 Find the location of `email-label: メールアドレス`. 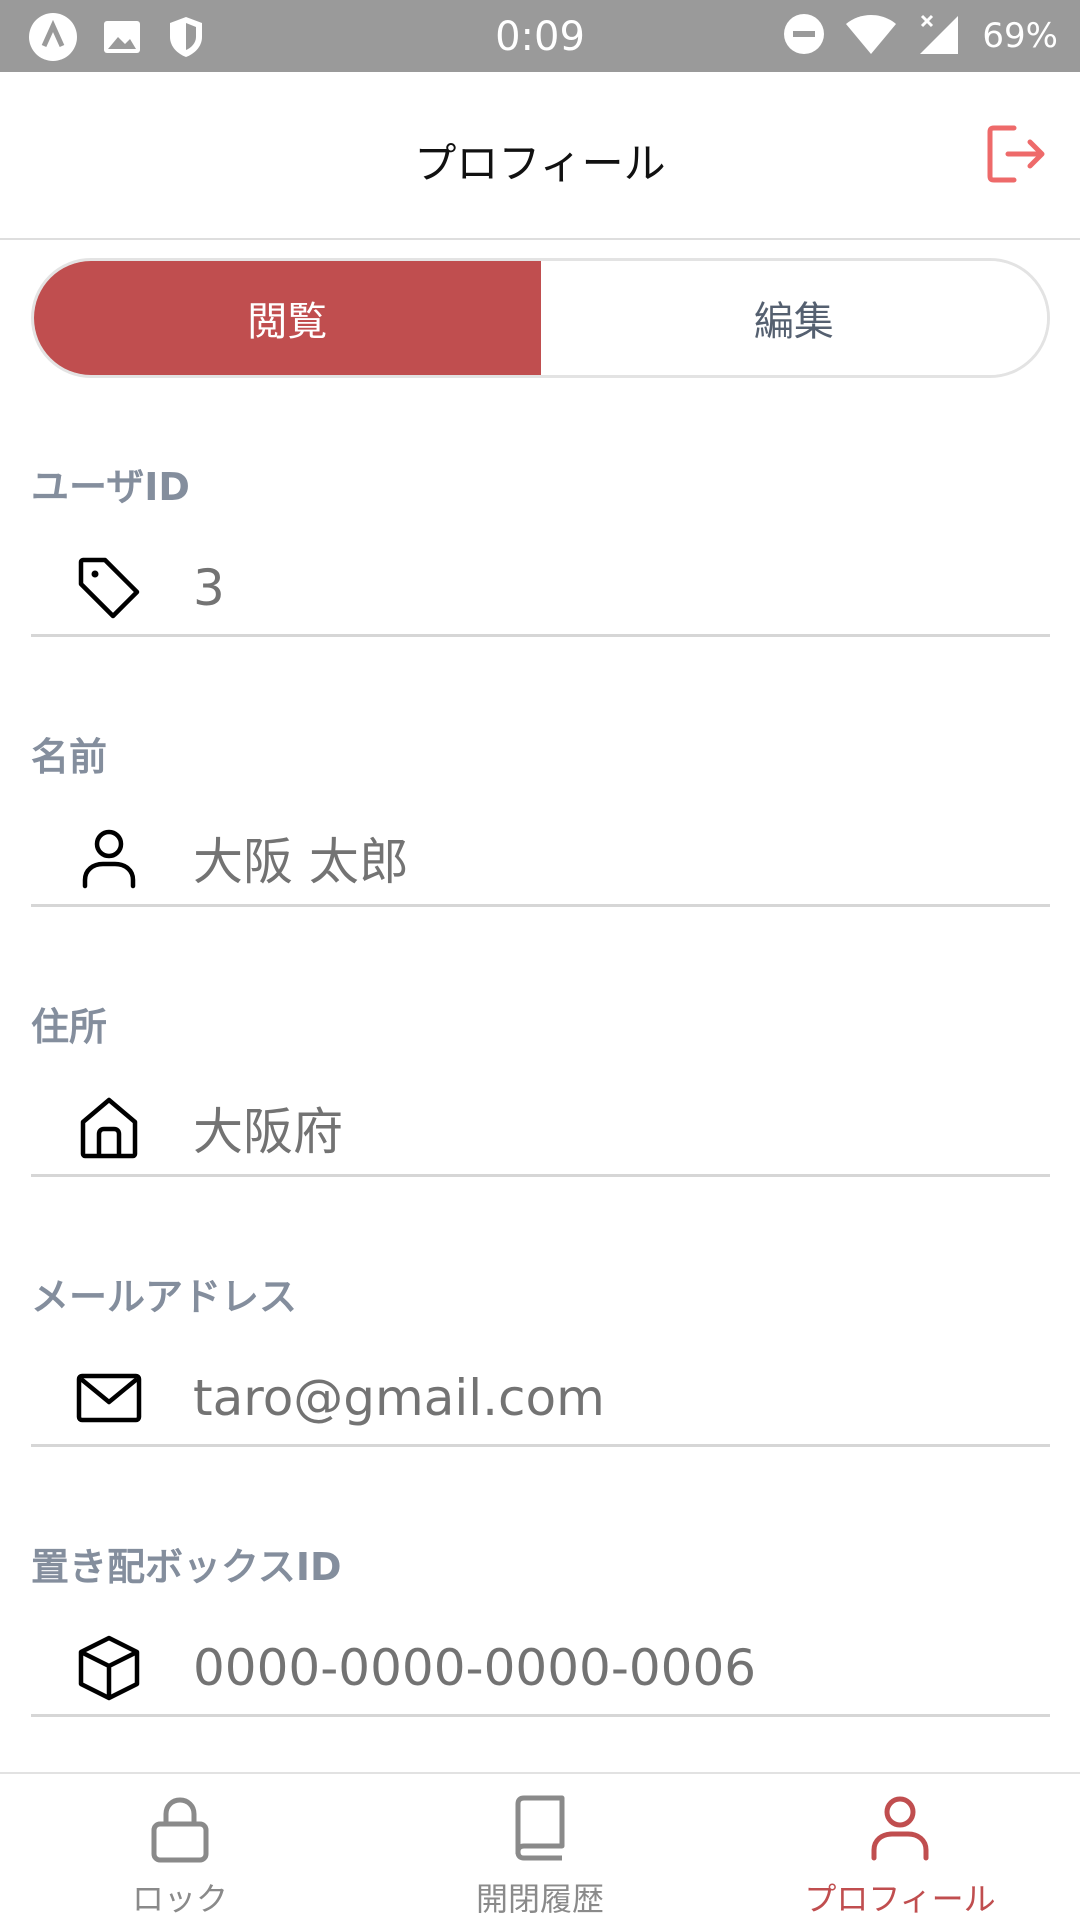

email-label: メールアドレス is located at coordinates (164, 1297).